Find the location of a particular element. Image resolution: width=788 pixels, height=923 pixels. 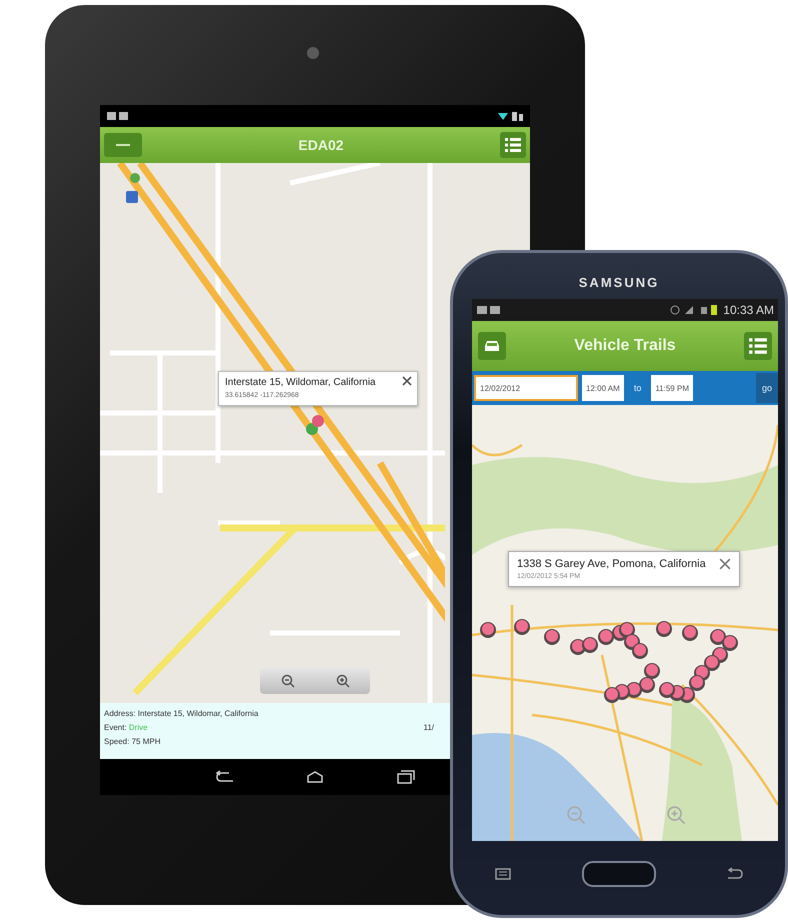

zoom-out-icon is located at coordinates (287, 681).